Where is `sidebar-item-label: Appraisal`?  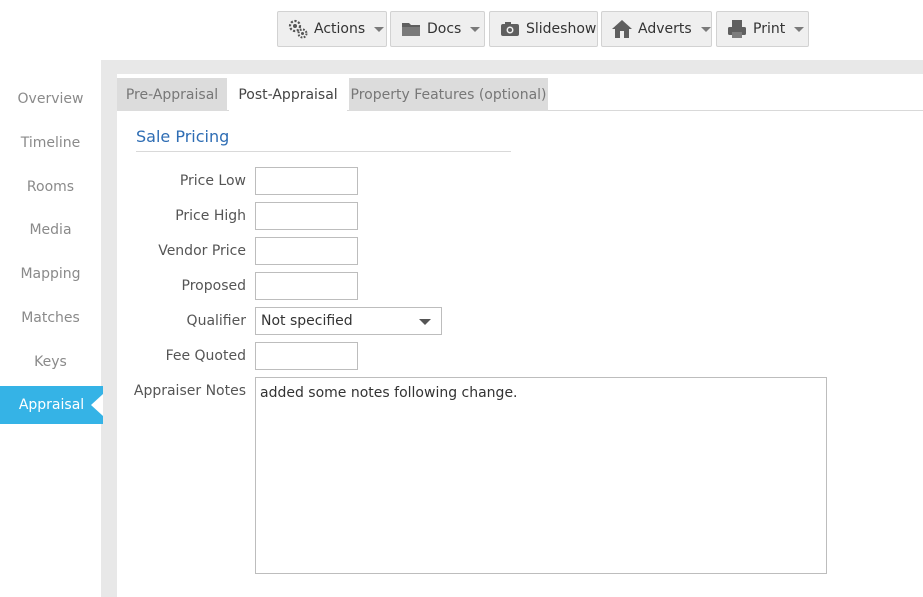 sidebar-item-label: Appraisal is located at coordinates (51, 405).